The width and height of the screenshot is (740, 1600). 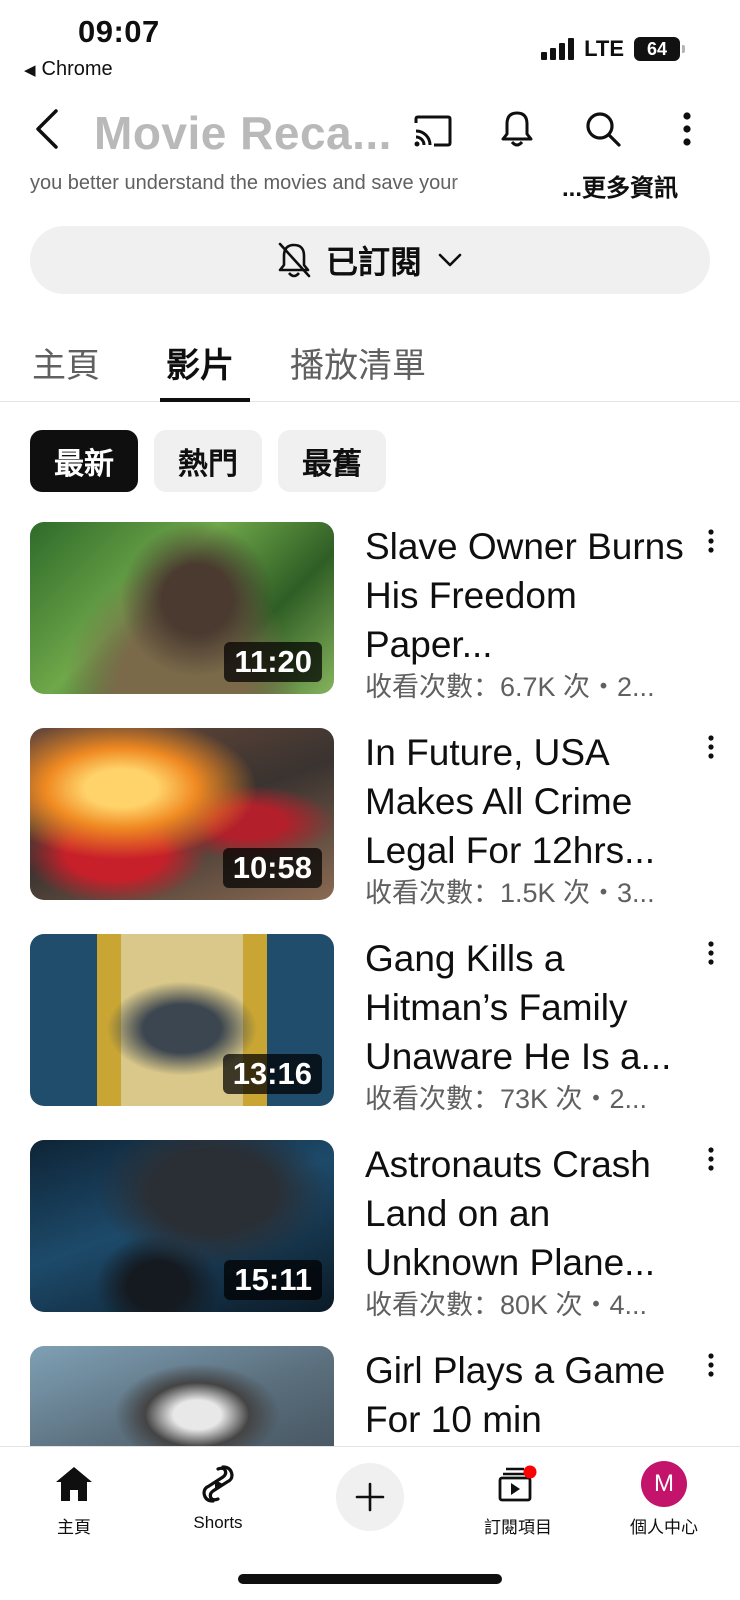 What do you see at coordinates (604, 48) in the screenshot?
I see `network-type: LTE` at bounding box center [604, 48].